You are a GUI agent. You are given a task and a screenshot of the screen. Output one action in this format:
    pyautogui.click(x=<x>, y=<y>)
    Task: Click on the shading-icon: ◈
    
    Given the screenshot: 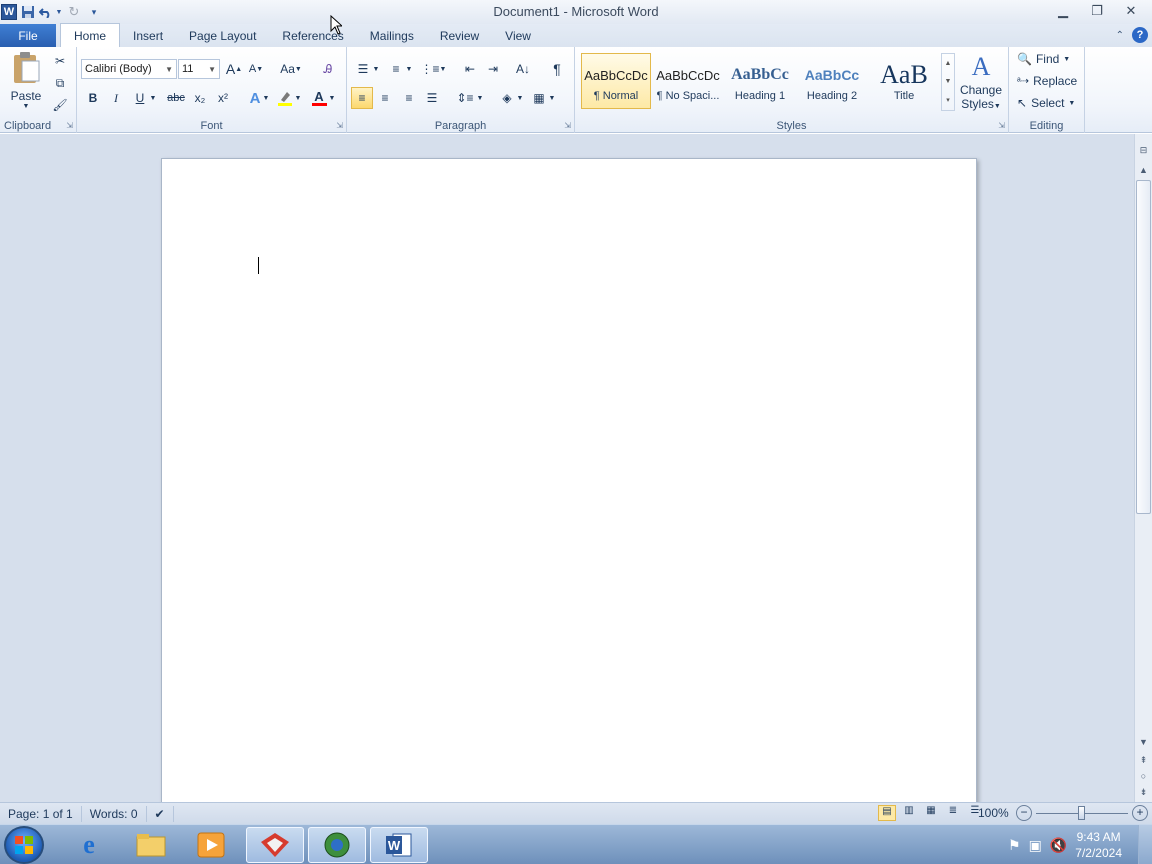 What is the action you would take?
    pyautogui.click(x=507, y=98)
    